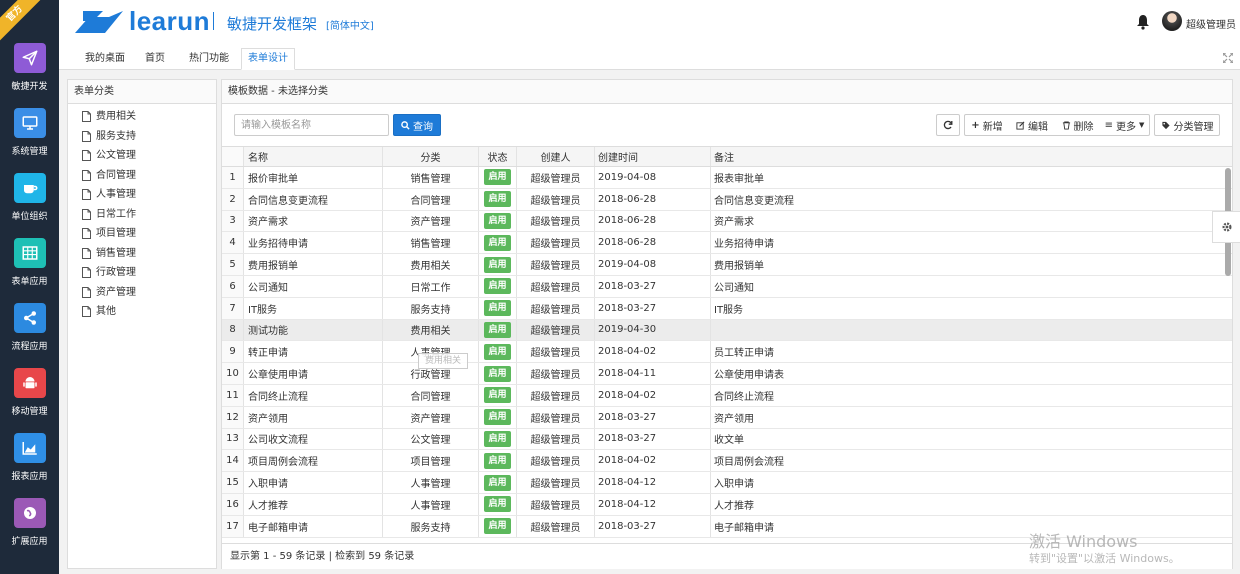 This screenshot has width=1240, height=574. Describe the element at coordinates (727, 243) in the screenshot. I see `table-row: 4 业务招待申请 销售管理 启用 超级管理员 2018-06-28 业务招待申请` at that location.